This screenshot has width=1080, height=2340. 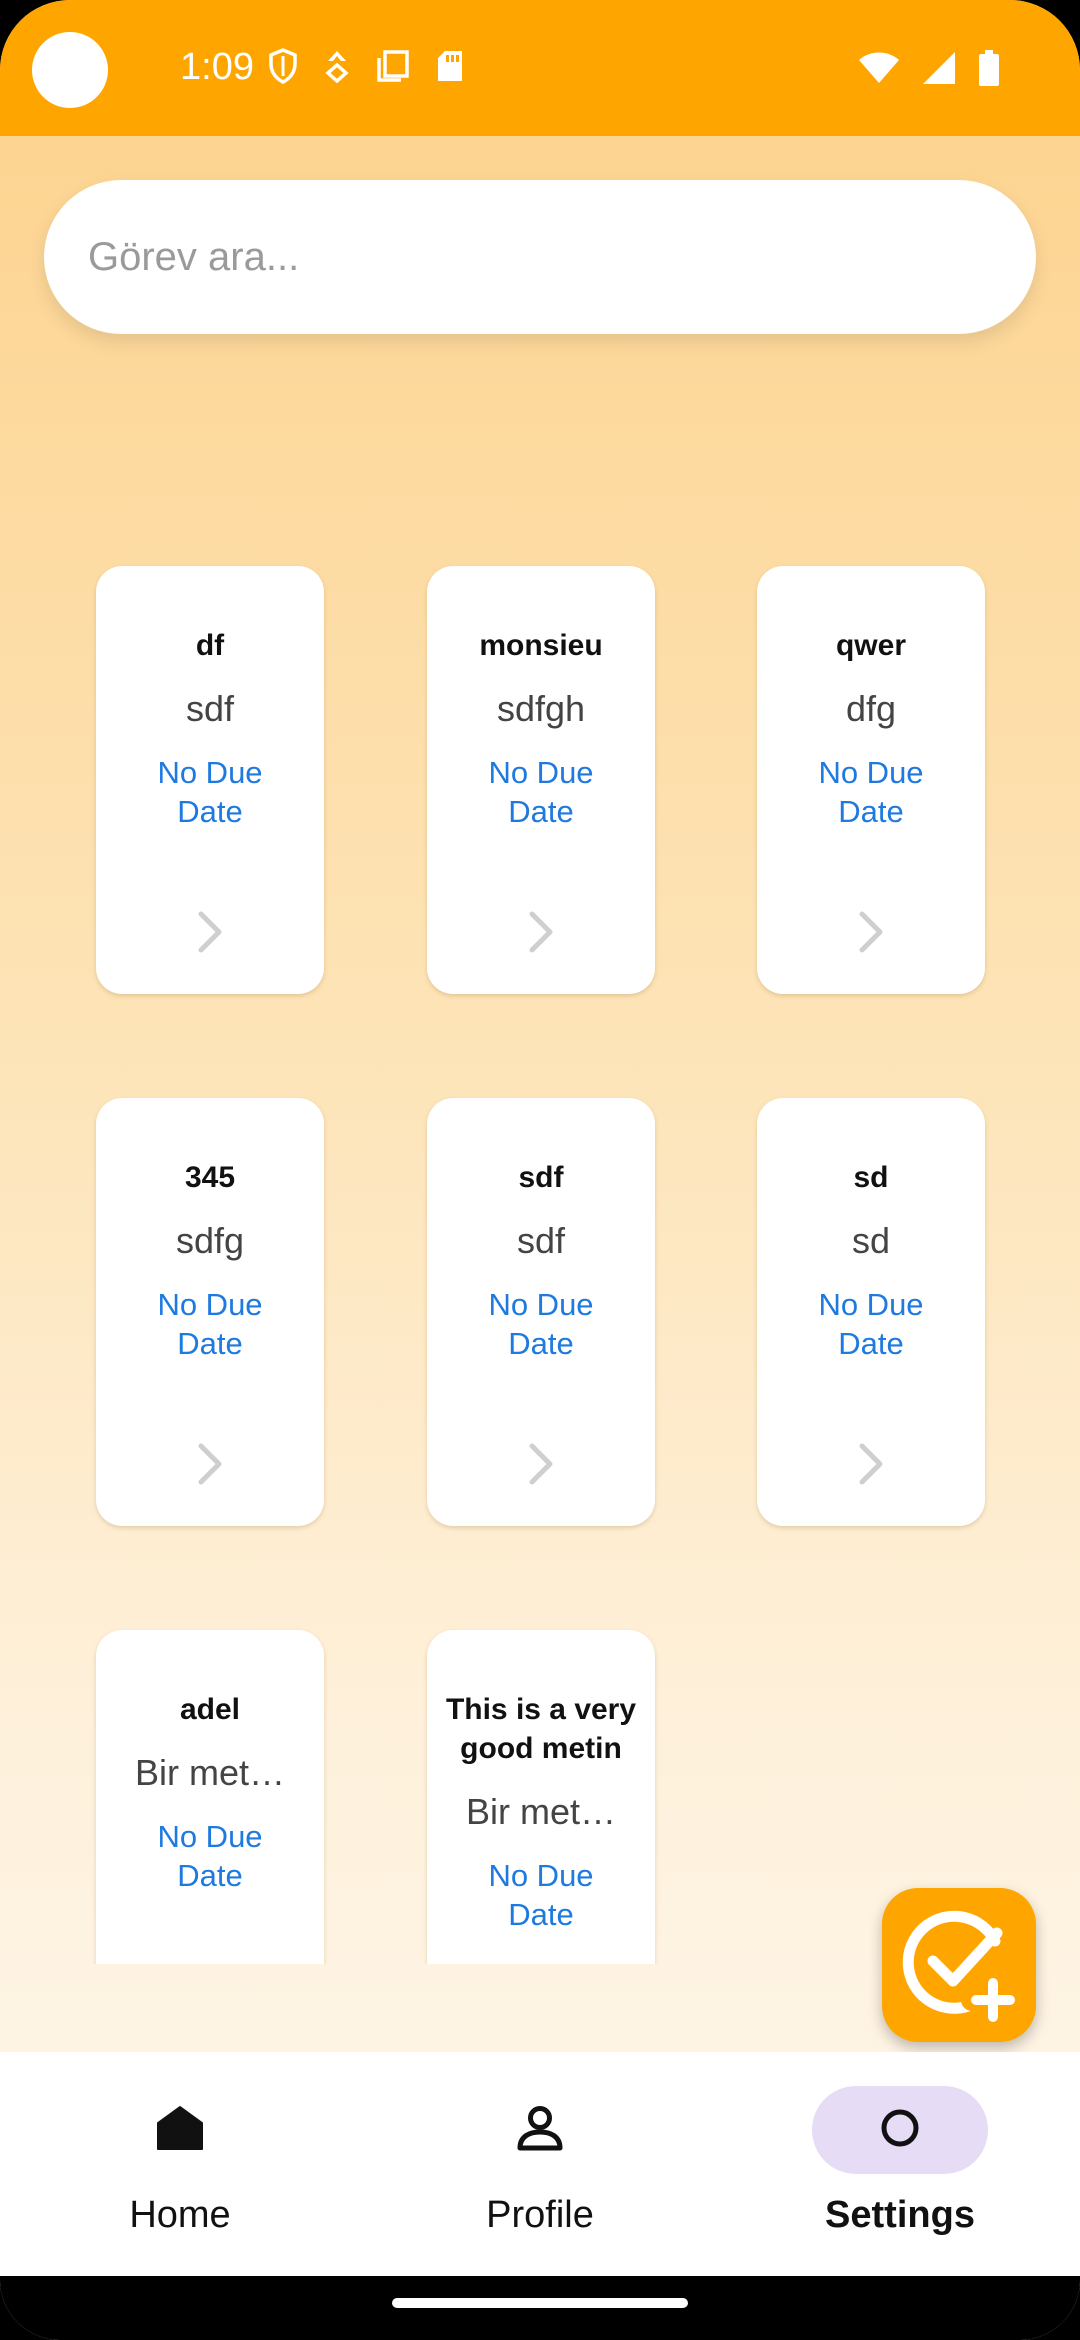 I want to click on task-description: dfg, so click(x=871, y=708).